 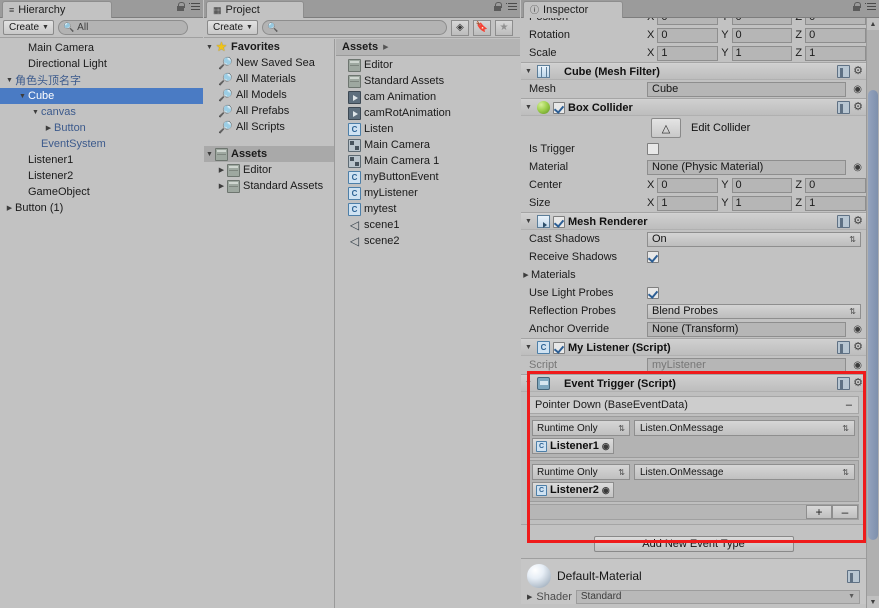 What do you see at coordinates (428, 47) in the screenshot?
I see `breadcrumb: Assets ▶` at bounding box center [428, 47].